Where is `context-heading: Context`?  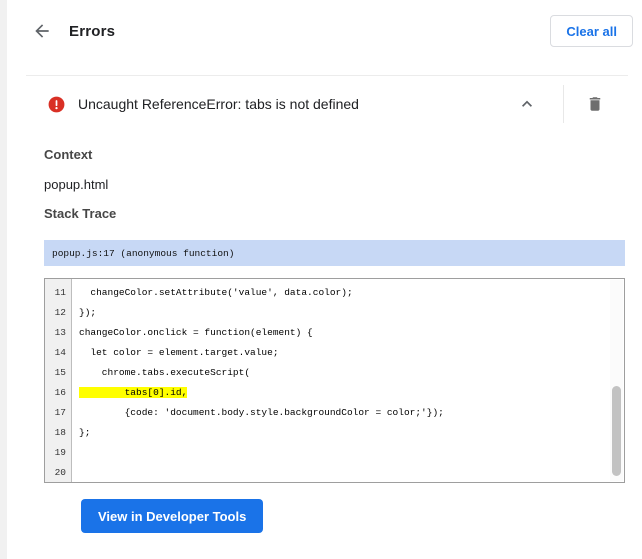 context-heading: Context is located at coordinates (68, 154).